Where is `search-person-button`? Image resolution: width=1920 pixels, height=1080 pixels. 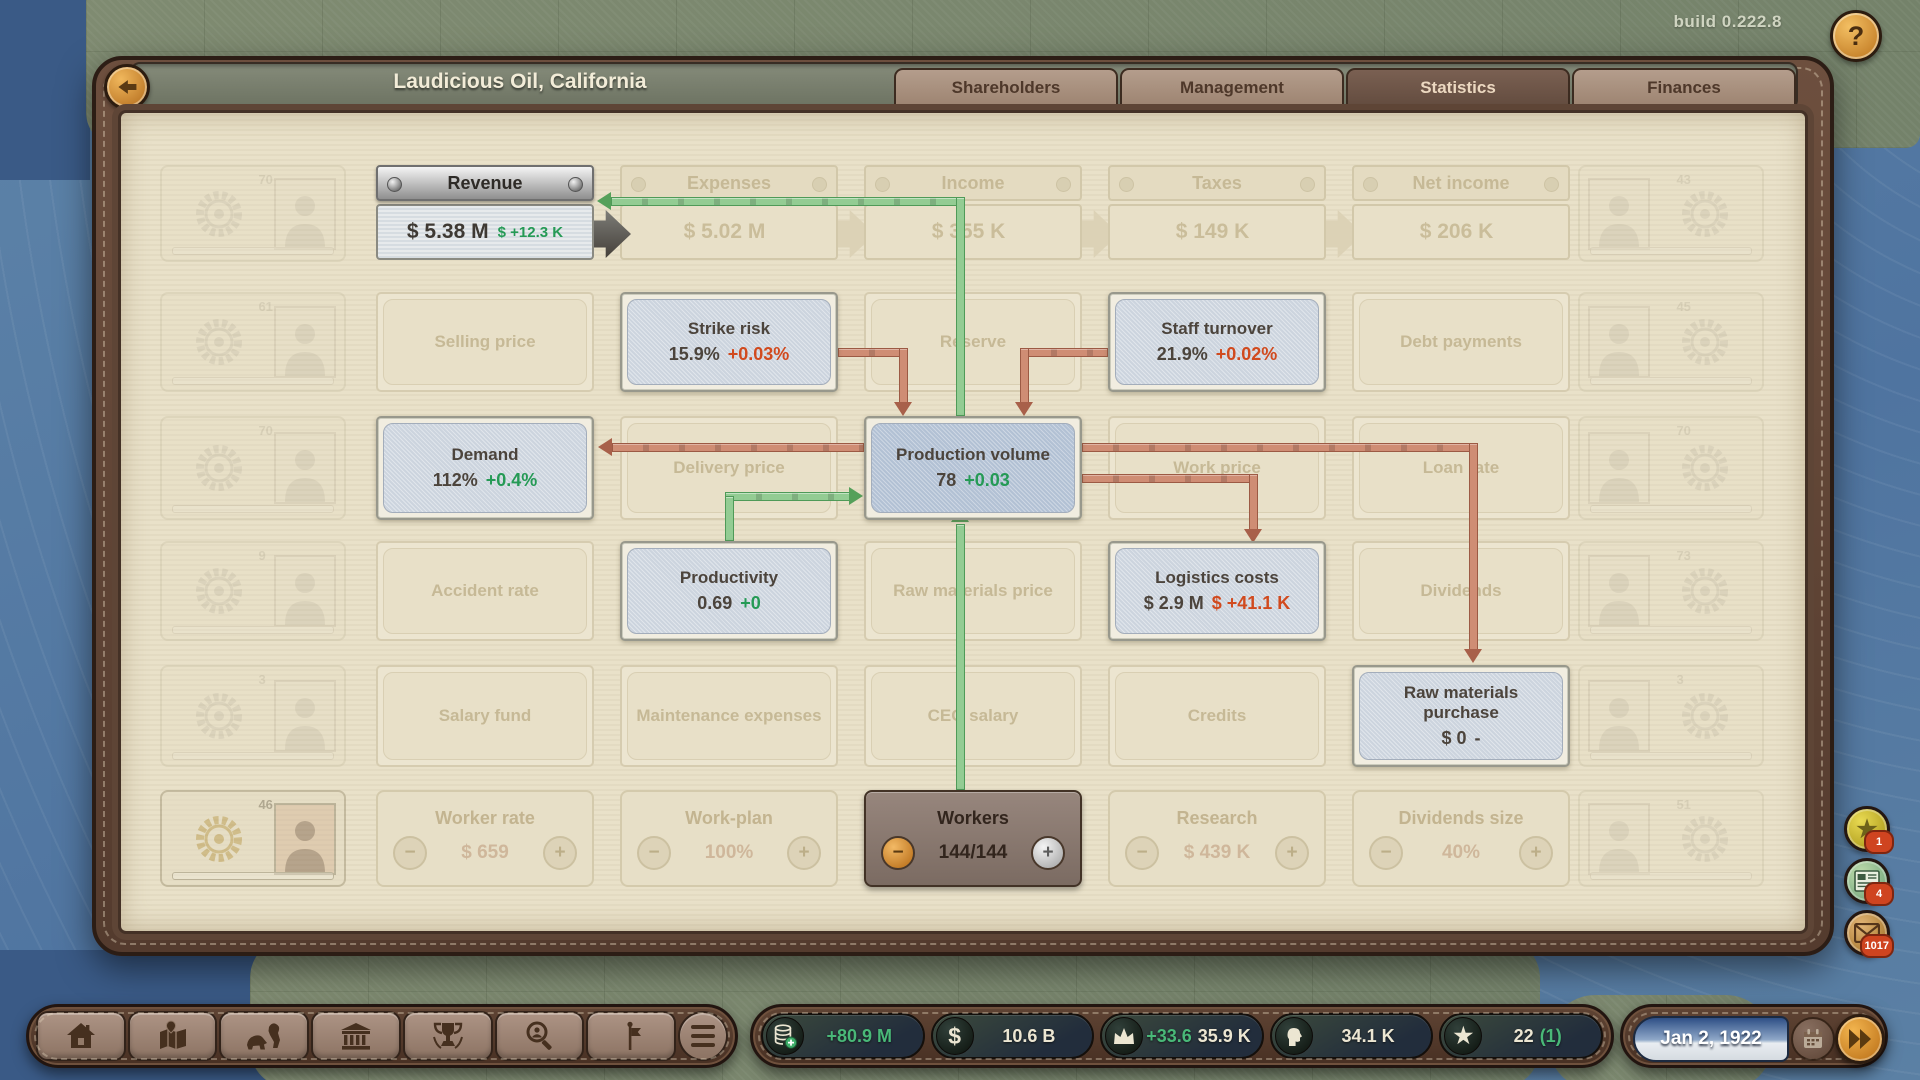 search-person-button is located at coordinates (539, 1036).